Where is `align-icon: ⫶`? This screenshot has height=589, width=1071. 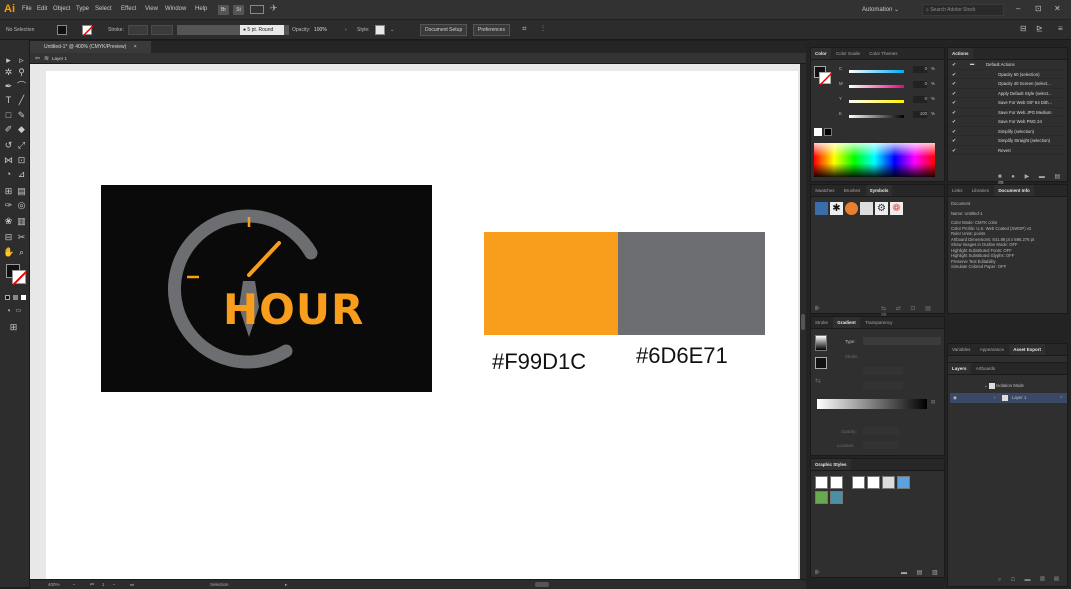
align-icon: ⫶ is located at coordinates (543, 29).